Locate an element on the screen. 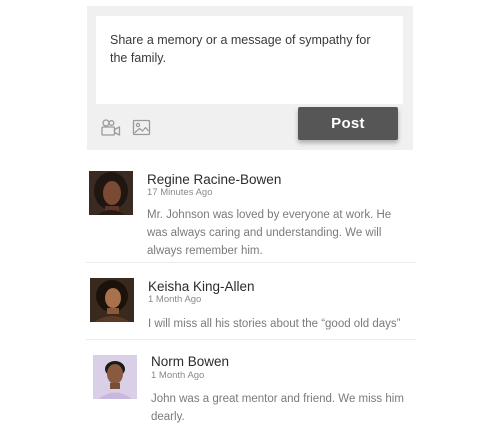 This screenshot has height=432, width=500. comment-author: Regine Racine-Bowen is located at coordinates (214, 179).